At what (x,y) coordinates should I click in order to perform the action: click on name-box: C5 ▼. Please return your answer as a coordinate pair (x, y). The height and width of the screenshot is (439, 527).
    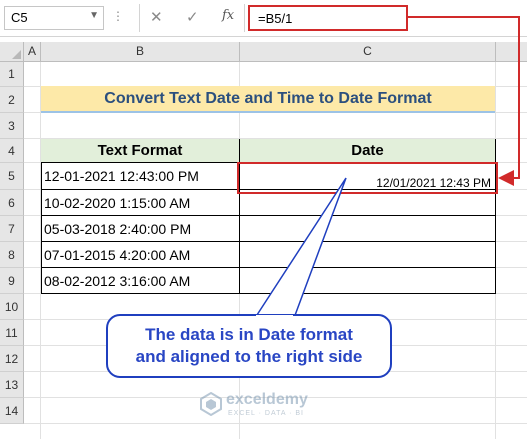
    Looking at the image, I should click on (54, 18).